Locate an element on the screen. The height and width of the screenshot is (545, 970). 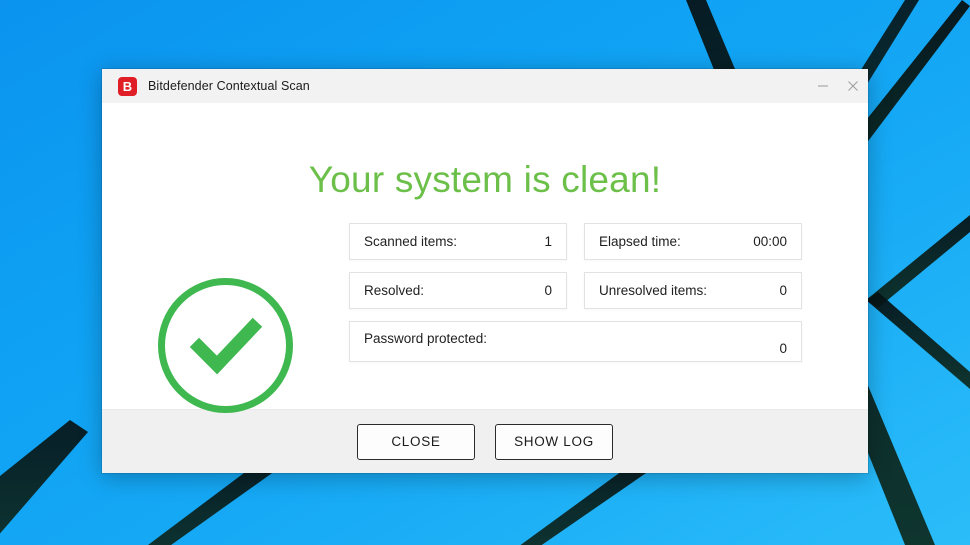
stat-resolved: Resolved: 0 is located at coordinates (458, 290).